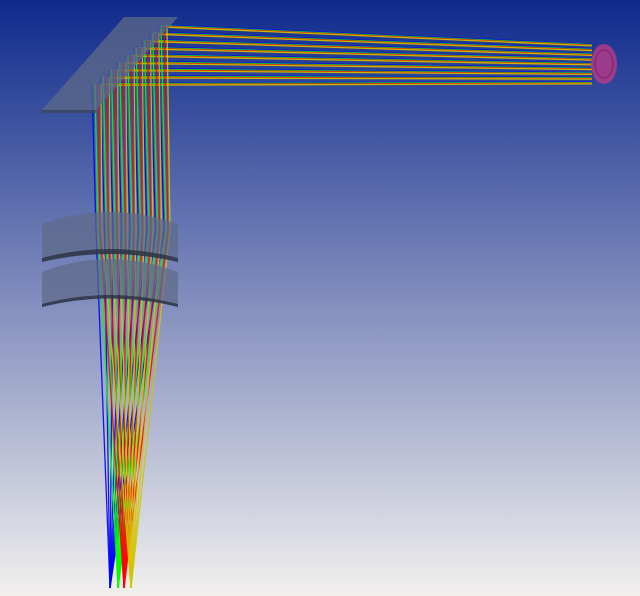 Image resolution: width=640 pixels, height=596 pixels. Describe the element at coordinates (604, 64) in the screenshot. I see `source-aperture` at that location.